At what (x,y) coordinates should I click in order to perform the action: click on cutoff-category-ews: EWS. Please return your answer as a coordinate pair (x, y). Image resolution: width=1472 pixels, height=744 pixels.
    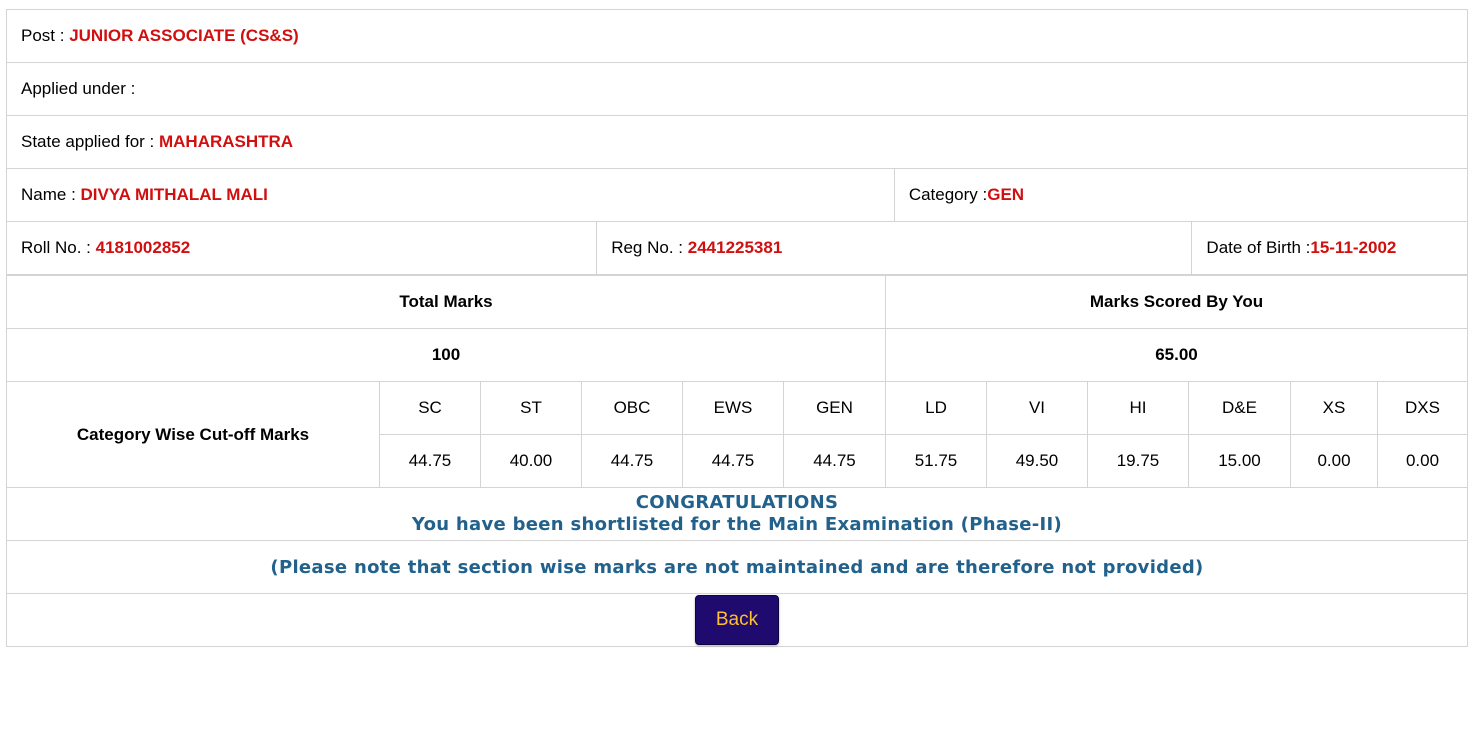
    Looking at the image, I should click on (733, 408).